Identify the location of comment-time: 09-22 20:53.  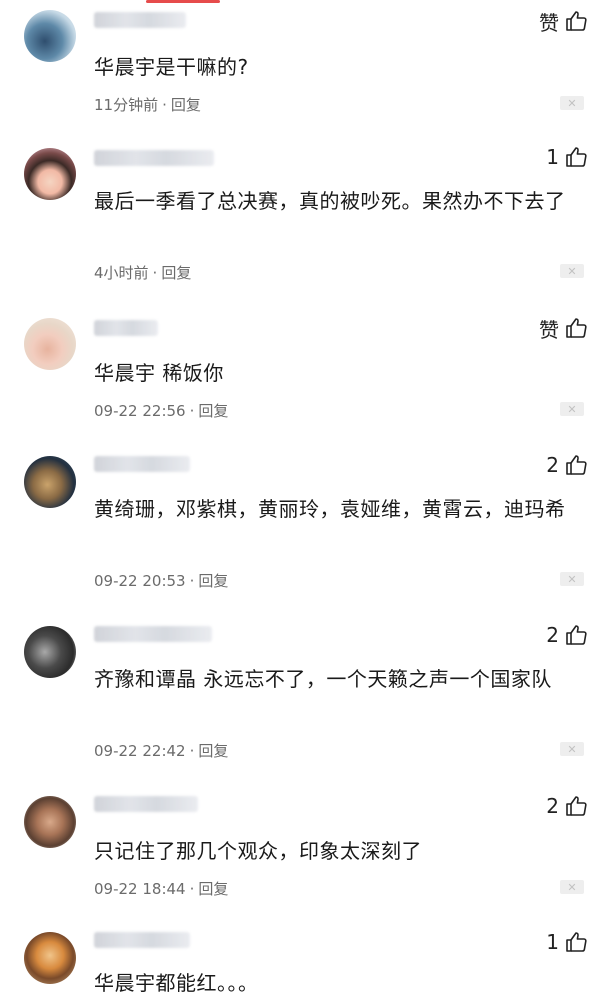
(140, 581).